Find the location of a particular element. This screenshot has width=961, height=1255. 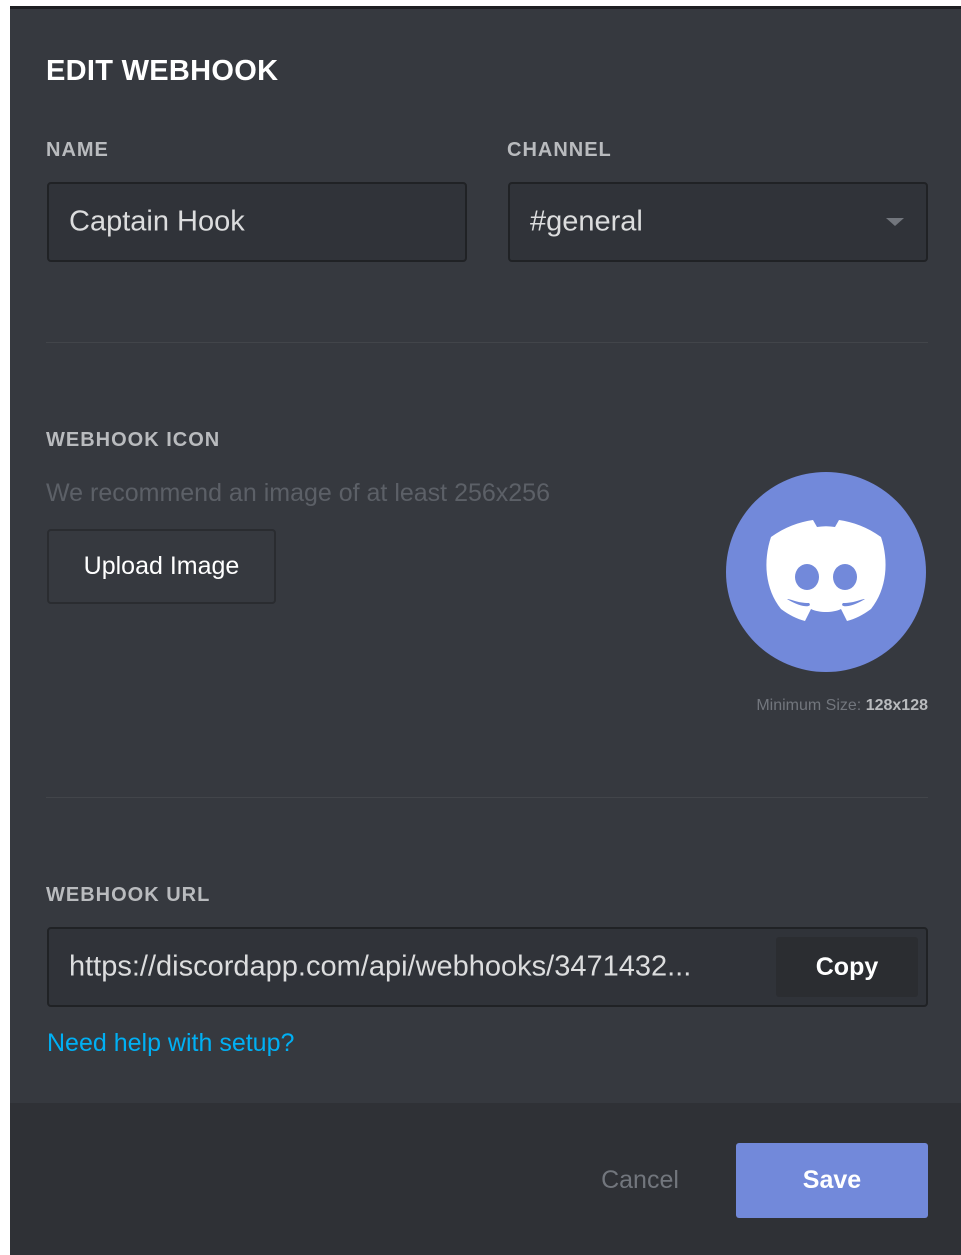

modal-title: EDIT WEBHOOK is located at coordinates (162, 71).